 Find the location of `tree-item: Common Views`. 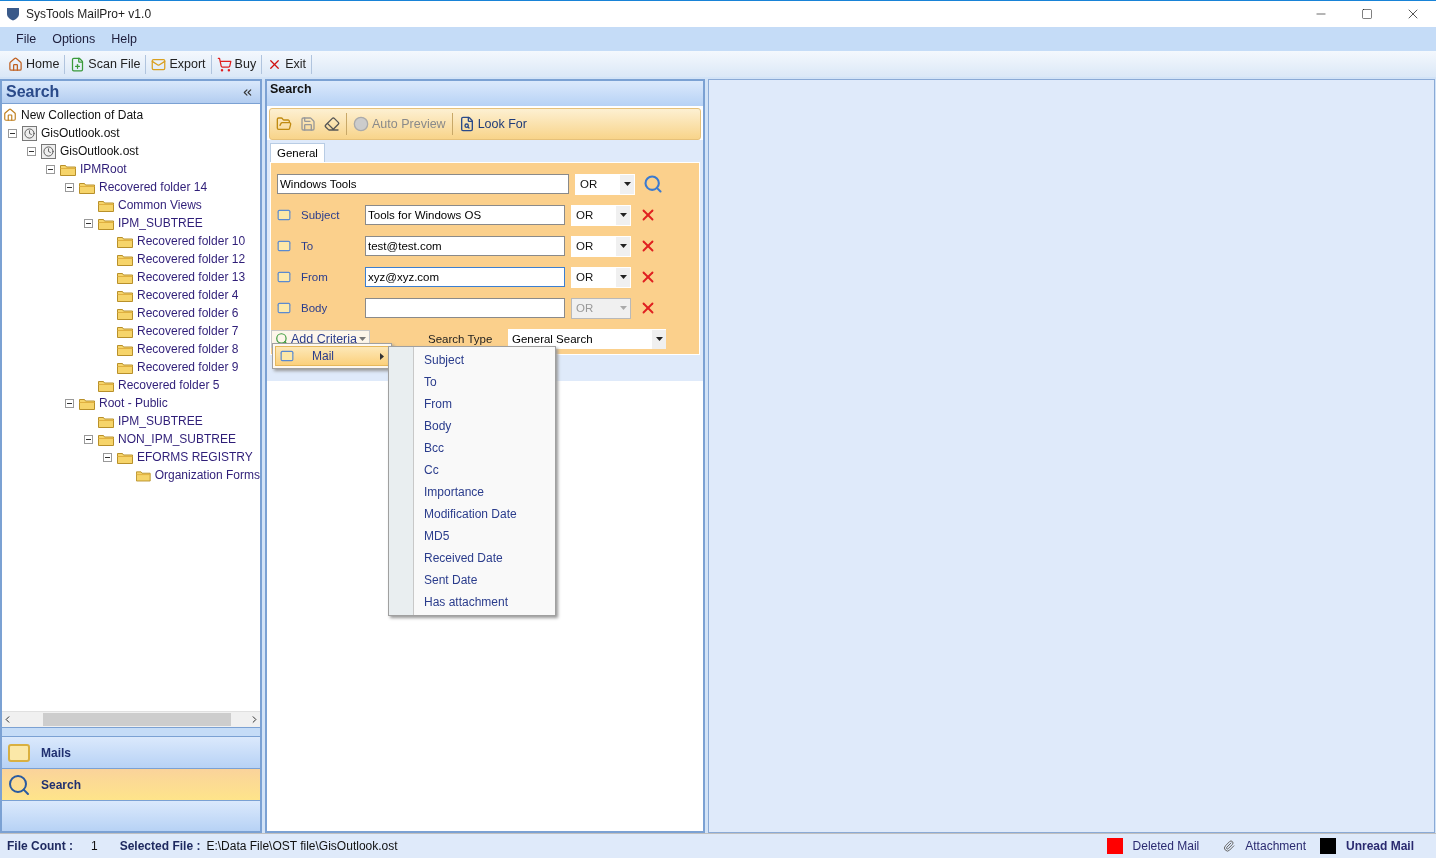

tree-item: Common Views is located at coordinates (131, 205).